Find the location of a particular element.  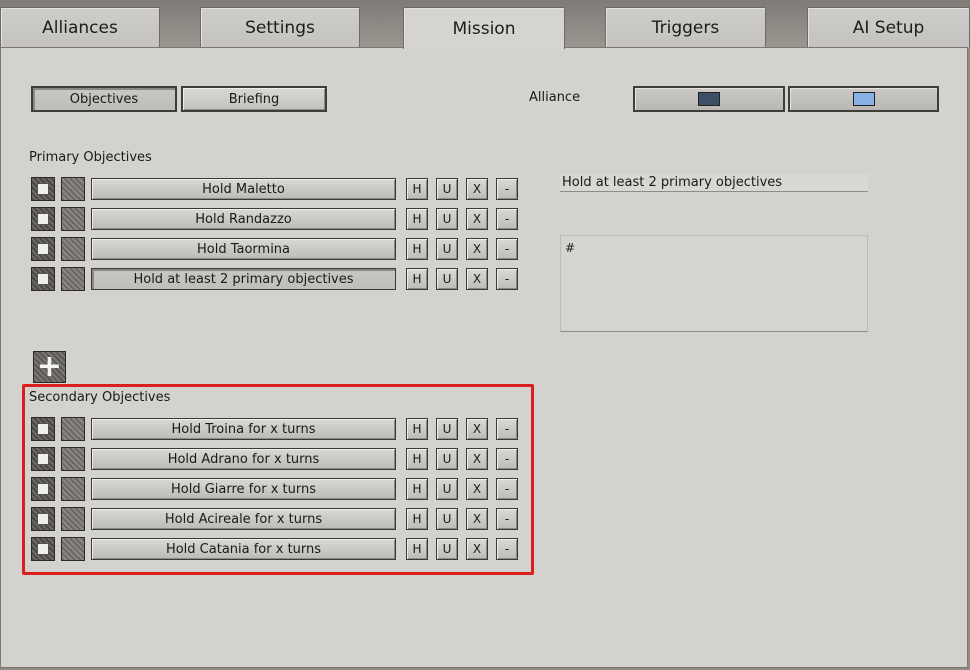

tab-alliances: Alliances is located at coordinates (80, 27).